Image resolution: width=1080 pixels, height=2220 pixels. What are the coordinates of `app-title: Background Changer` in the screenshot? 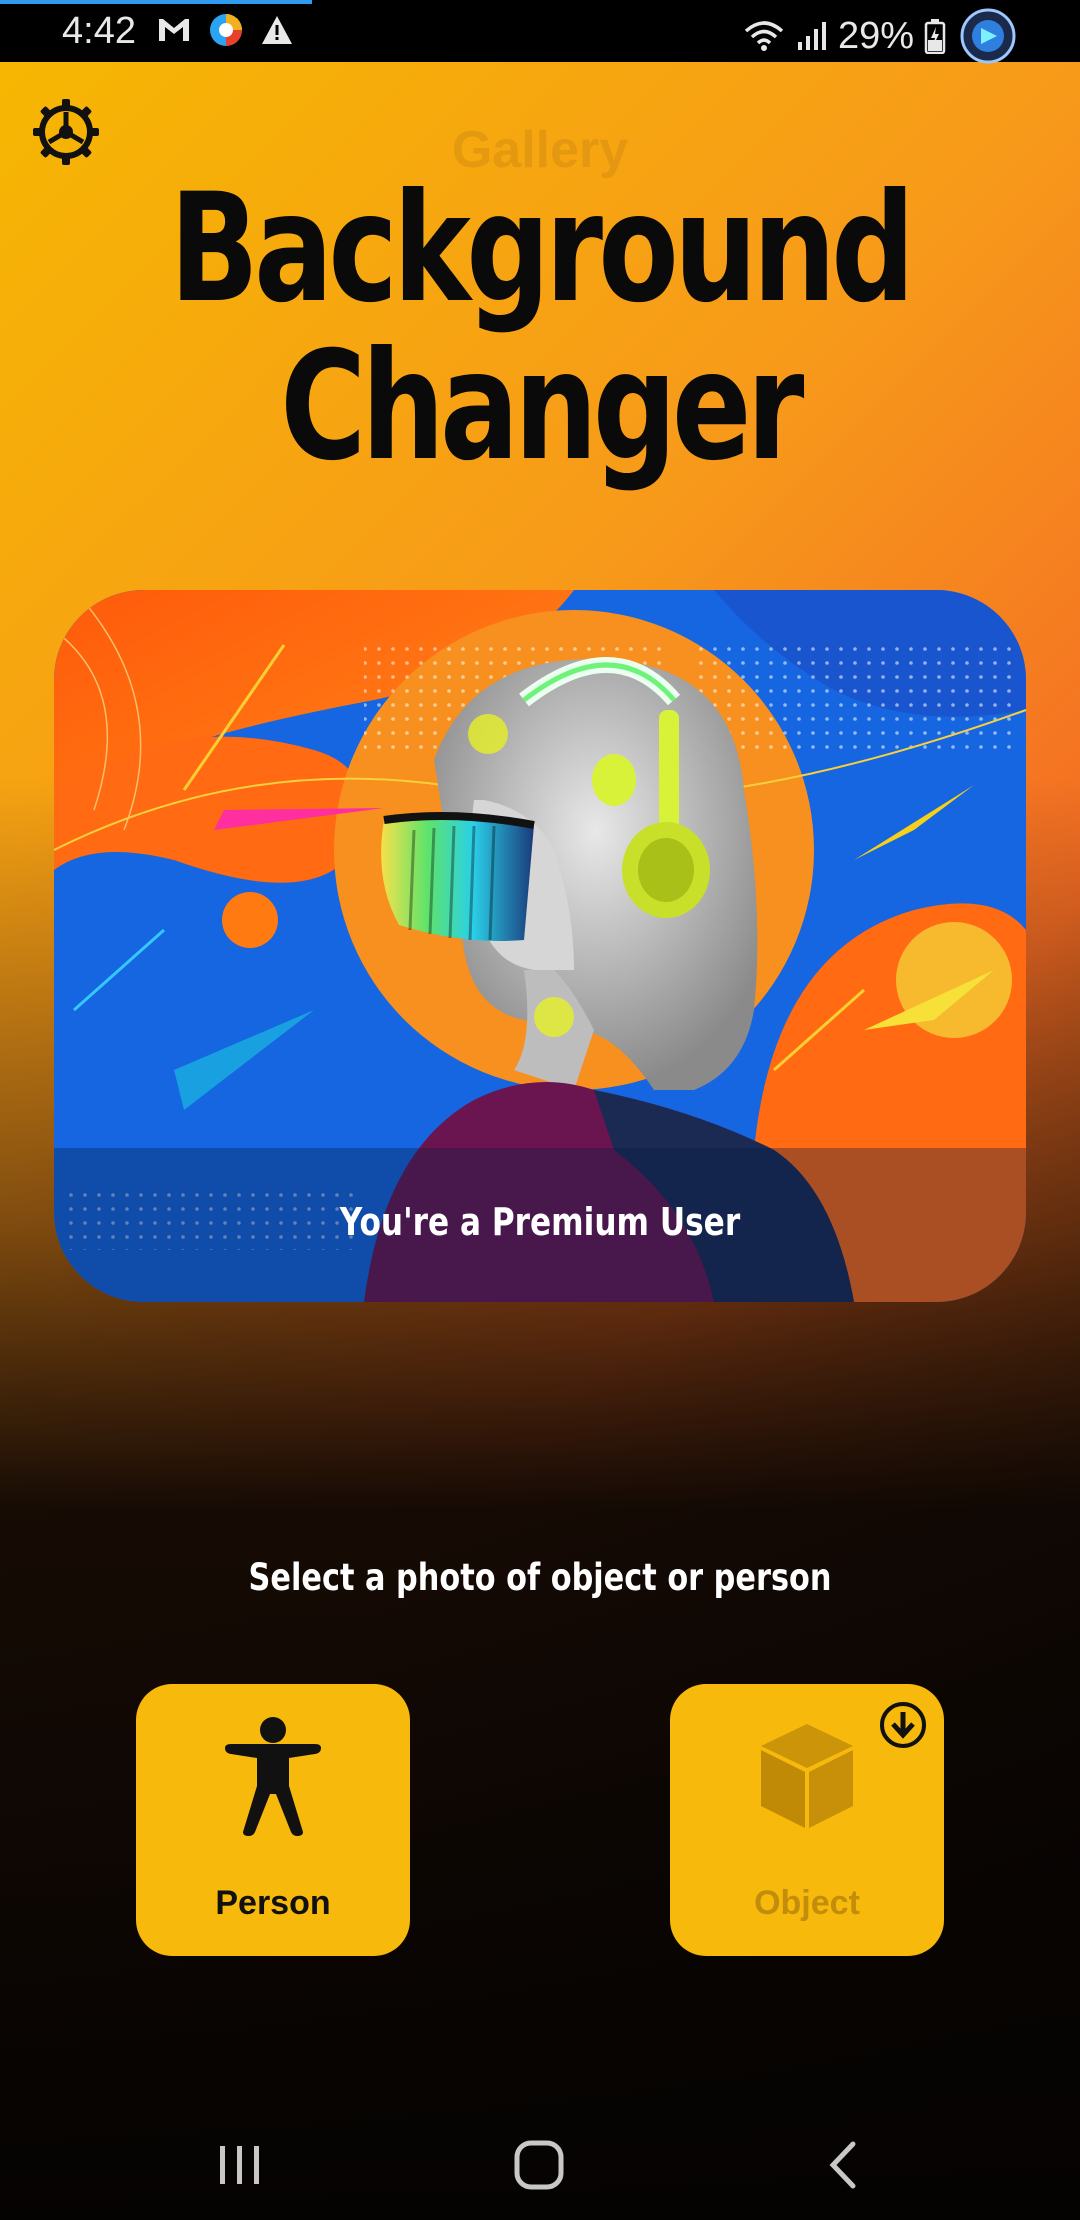 It's located at (540, 328).